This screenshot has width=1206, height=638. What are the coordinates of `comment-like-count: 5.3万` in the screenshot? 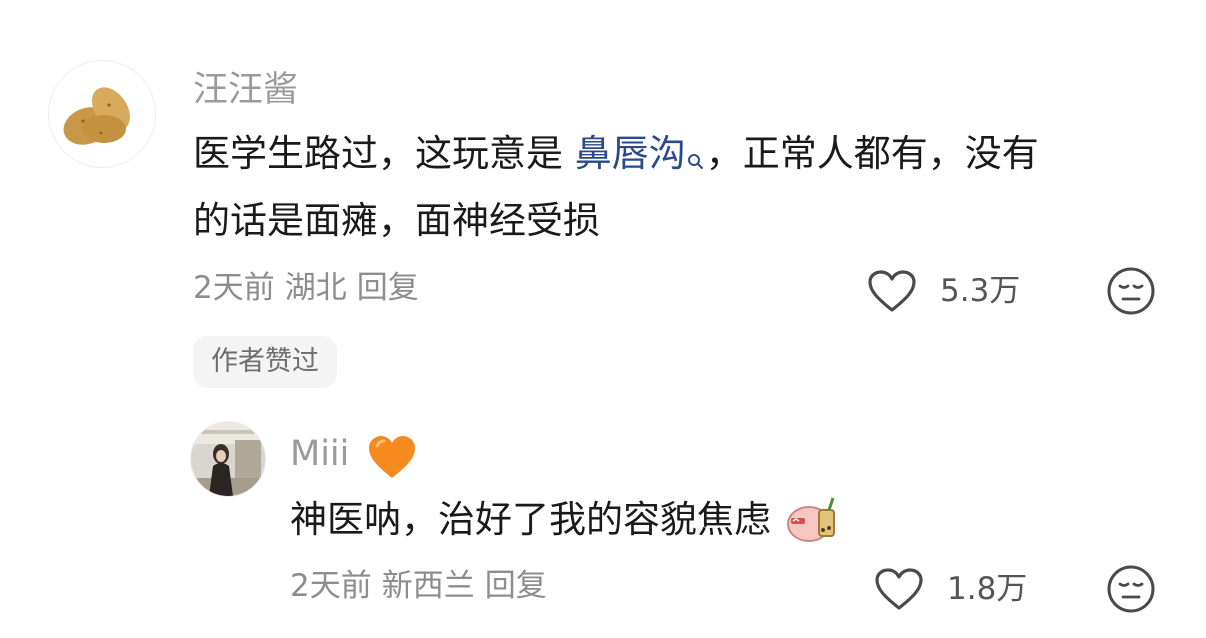 It's located at (980, 291).